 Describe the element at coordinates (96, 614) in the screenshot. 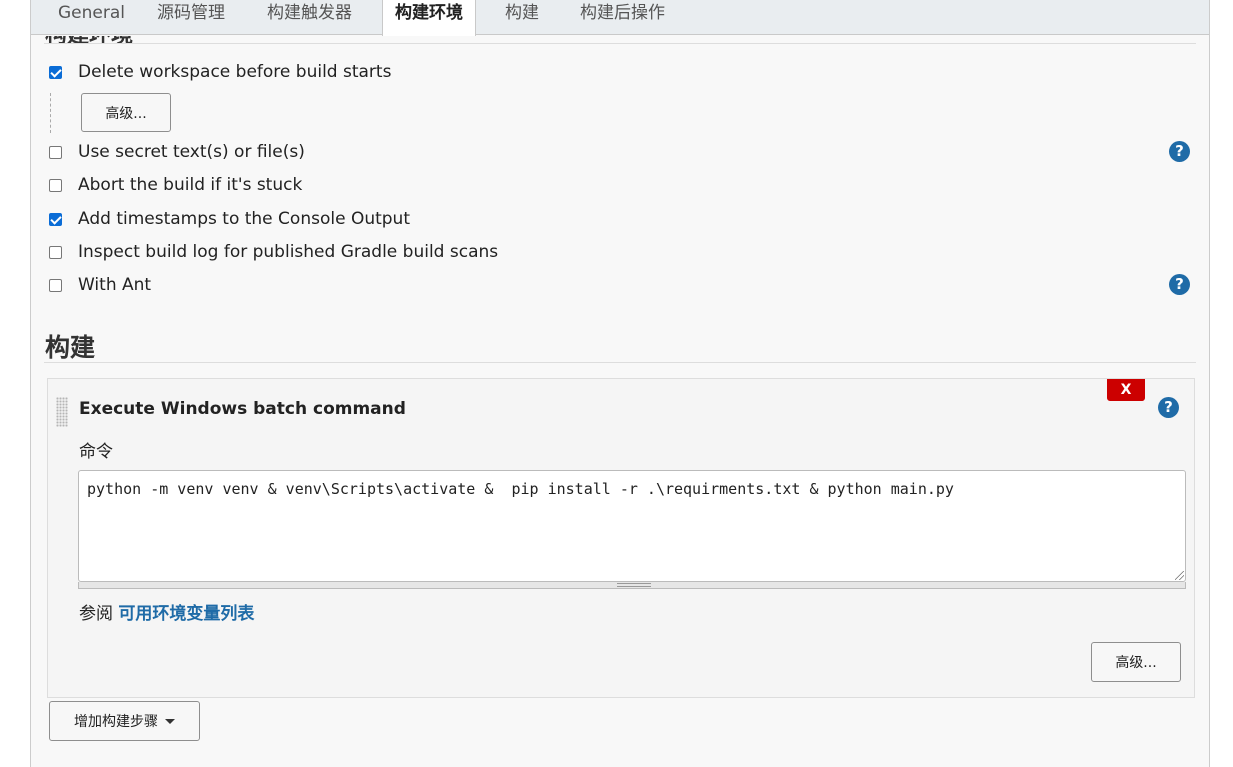

I see `see-prefix: 参阅` at that location.